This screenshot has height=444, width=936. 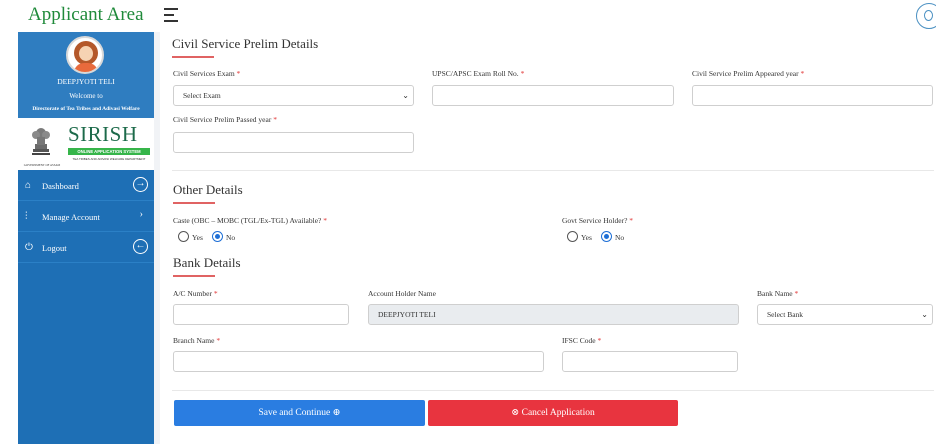 I want to click on sidebar-item-manage-account: ⫶ Manage Account ›, so click(x=86, y=216).